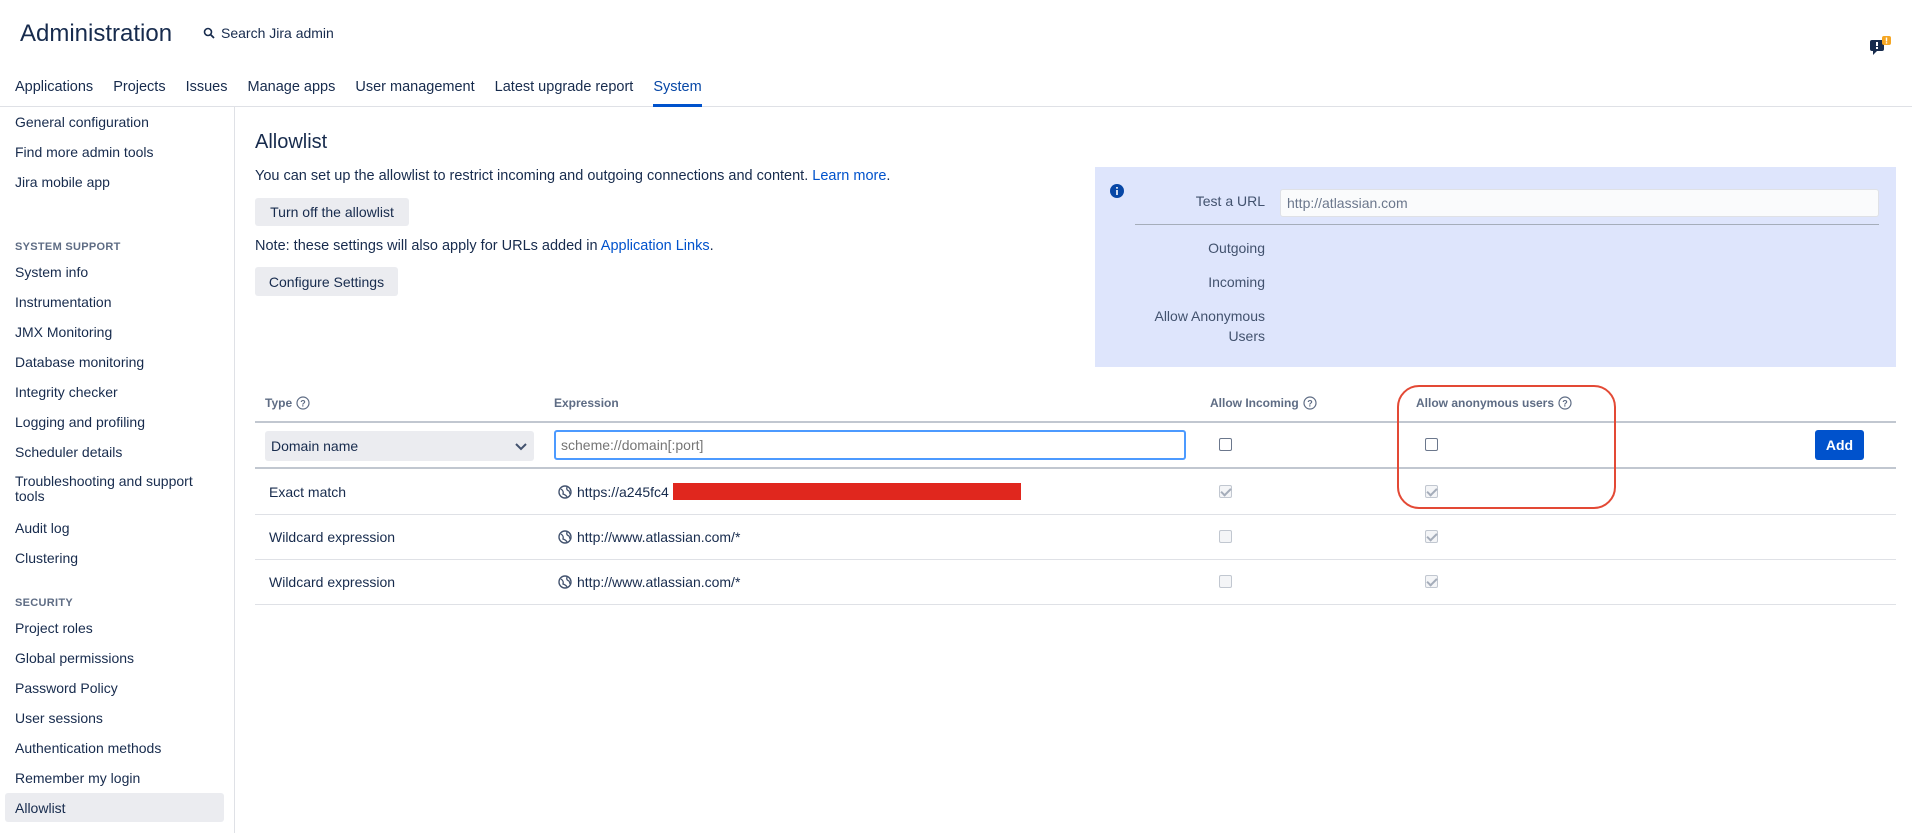  What do you see at coordinates (114, 490) in the screenshot?
I see `sidebar-item-troubleshooting: Troubleshooting and support tools` at bounding box center [114, 490].